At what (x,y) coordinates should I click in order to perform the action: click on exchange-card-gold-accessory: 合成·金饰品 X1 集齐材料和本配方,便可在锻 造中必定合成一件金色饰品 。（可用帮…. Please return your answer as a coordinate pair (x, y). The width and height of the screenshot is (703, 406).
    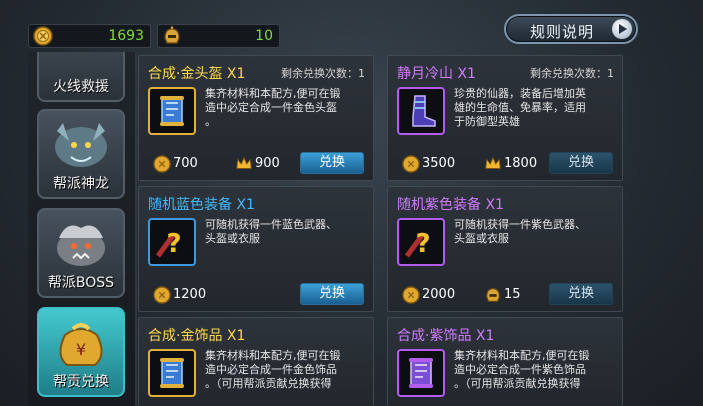
    Looking at the image, I should click on (256, 361).